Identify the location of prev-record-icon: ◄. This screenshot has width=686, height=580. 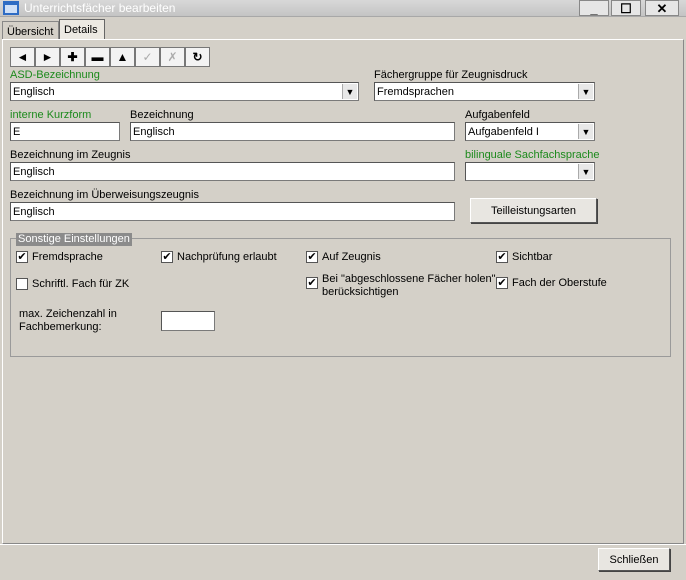
(22, 57).